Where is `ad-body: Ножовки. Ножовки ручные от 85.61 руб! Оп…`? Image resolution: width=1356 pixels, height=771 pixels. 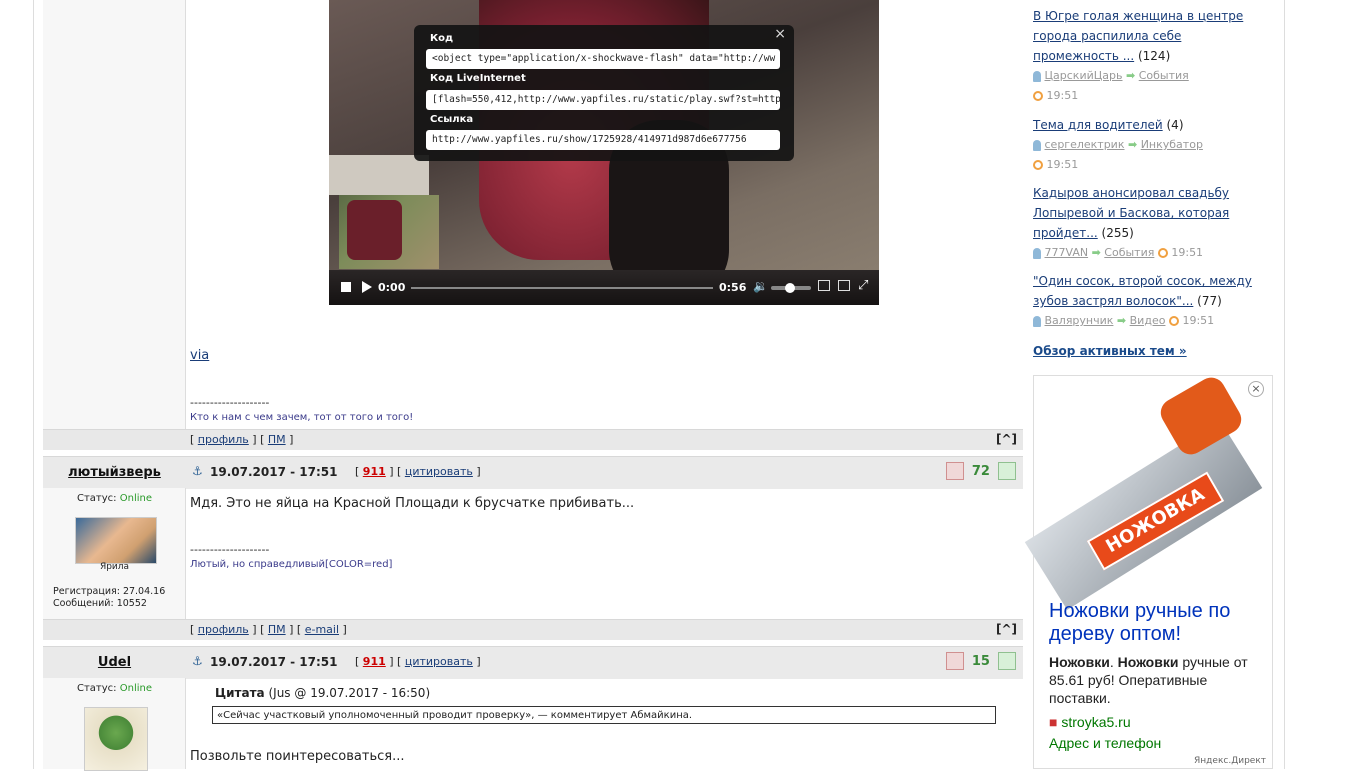
ad-body: Ножовки. Ножовки ручные от 85.61 руб! Оп… is located at coordinates (1148, 680).